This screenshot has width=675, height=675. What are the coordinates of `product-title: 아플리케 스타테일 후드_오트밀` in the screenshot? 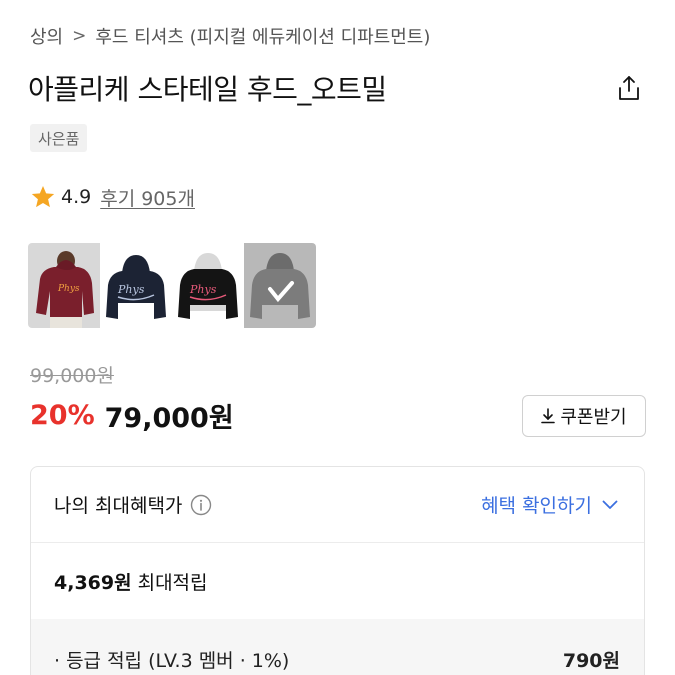 It's located at (207, 89).